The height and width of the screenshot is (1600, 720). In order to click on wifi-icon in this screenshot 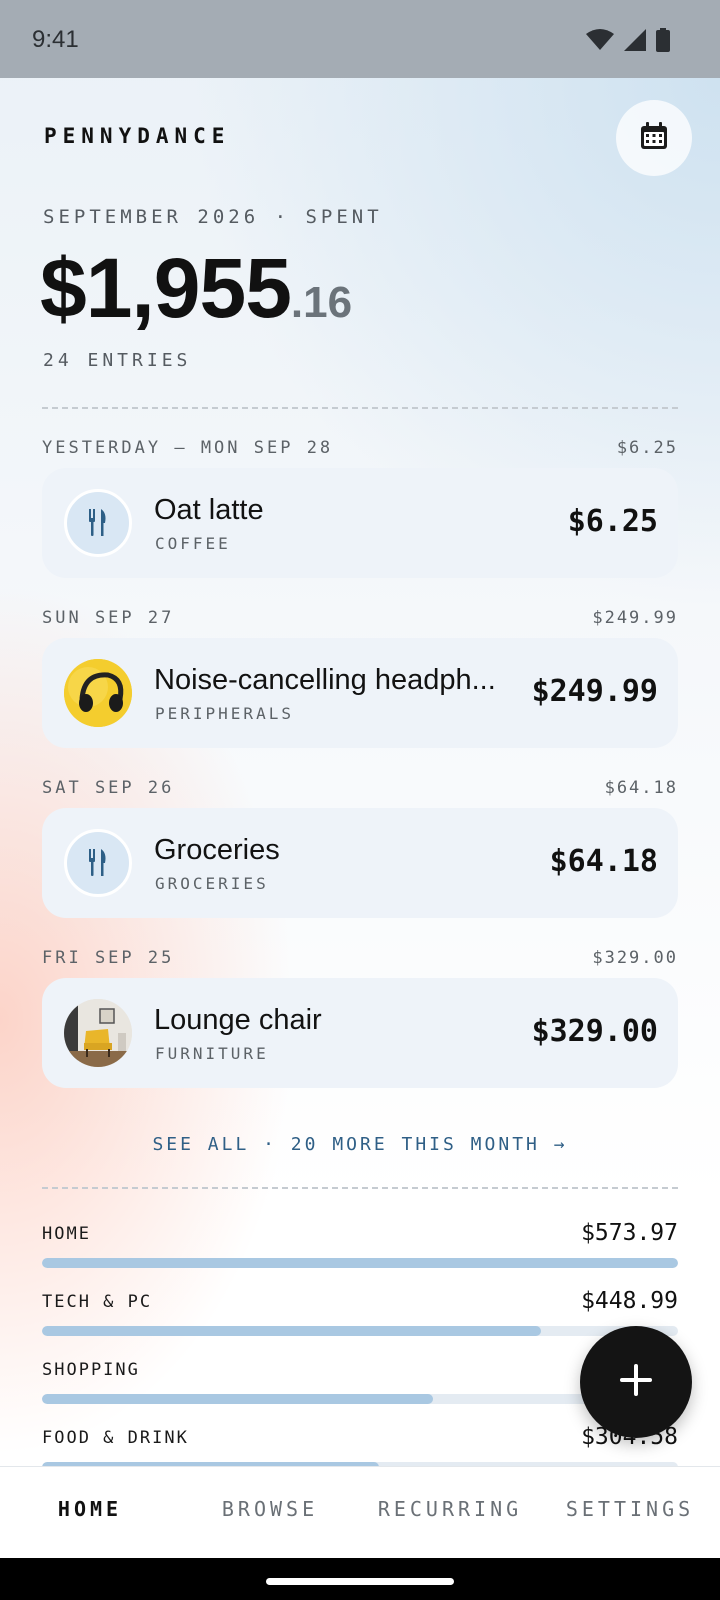, I will do `click(600, 42)`.